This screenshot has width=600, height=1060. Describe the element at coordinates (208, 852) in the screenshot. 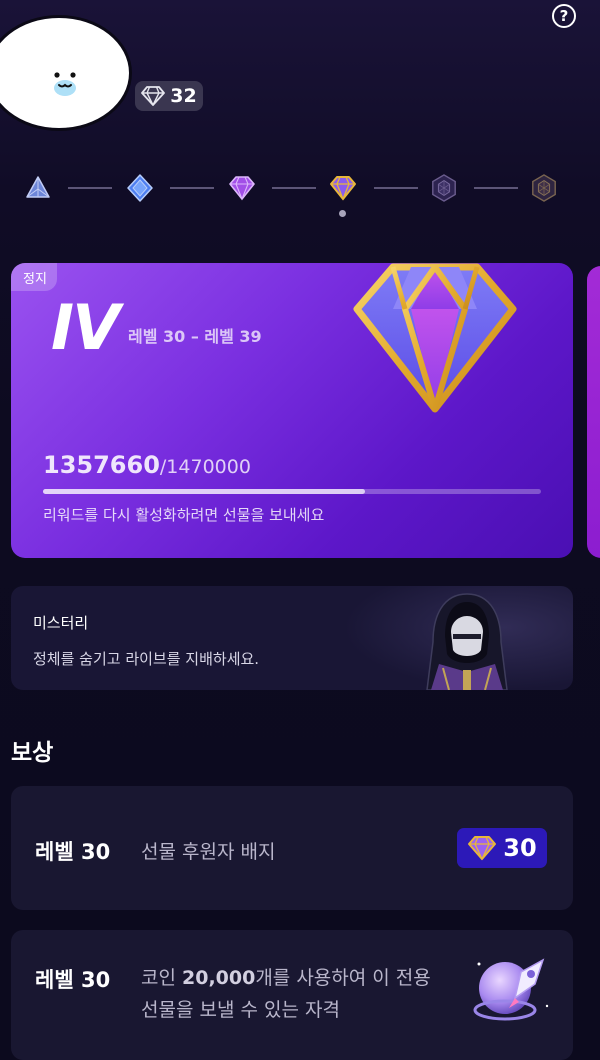

I see `reward-name: 선물 후원자 배지` at that location.